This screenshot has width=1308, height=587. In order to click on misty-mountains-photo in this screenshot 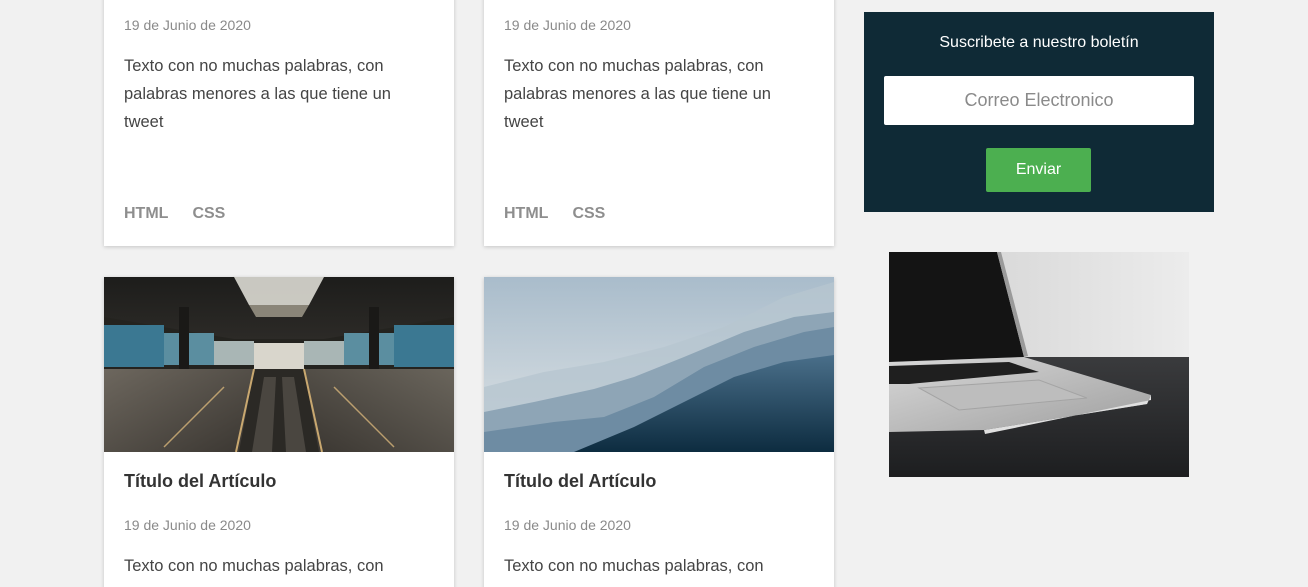, I will do `click(659, 364)`.